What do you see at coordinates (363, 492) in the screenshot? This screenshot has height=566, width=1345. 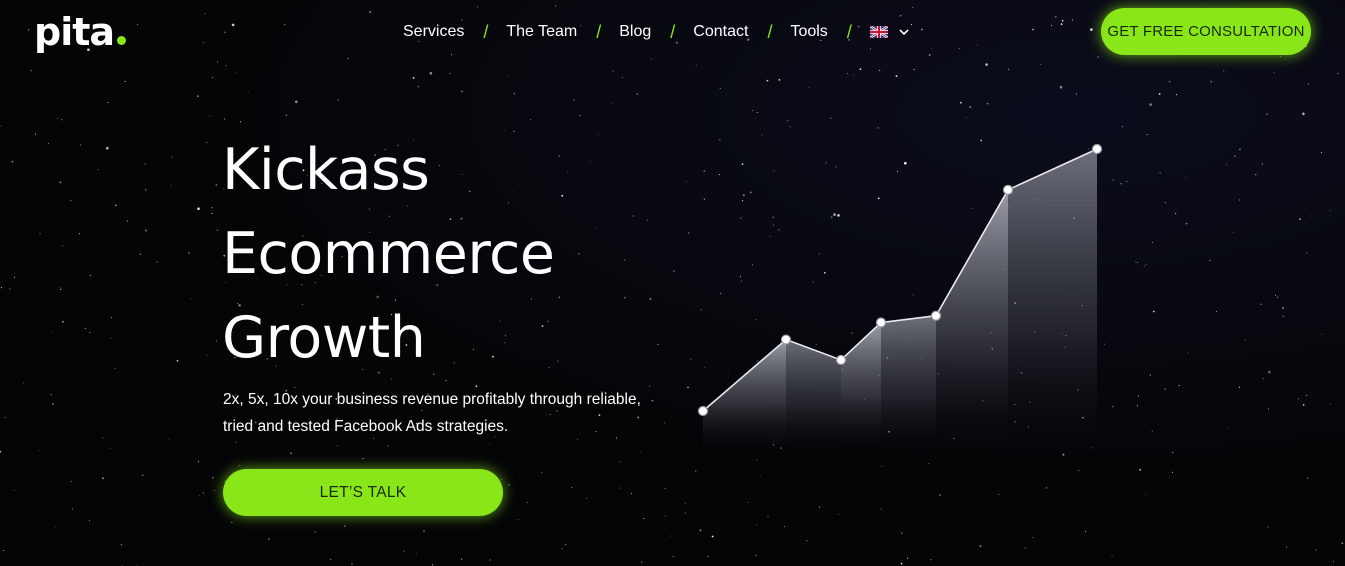 I see `lets-talk-button: LET’S TALK` at bounding box center [363, 492].